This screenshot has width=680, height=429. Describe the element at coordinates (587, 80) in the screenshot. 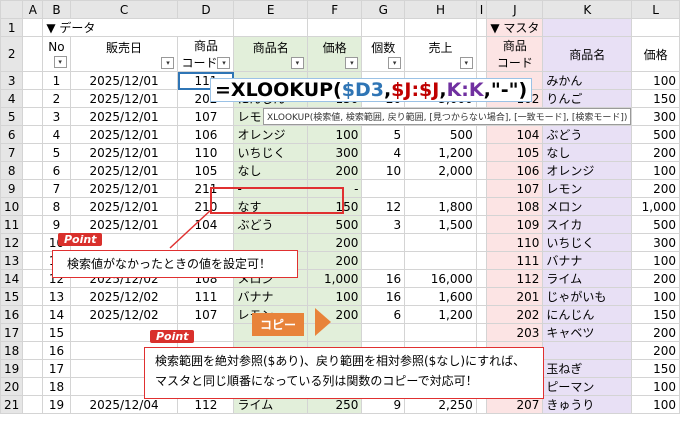

I see `master-cell-name: みかん` at that location.